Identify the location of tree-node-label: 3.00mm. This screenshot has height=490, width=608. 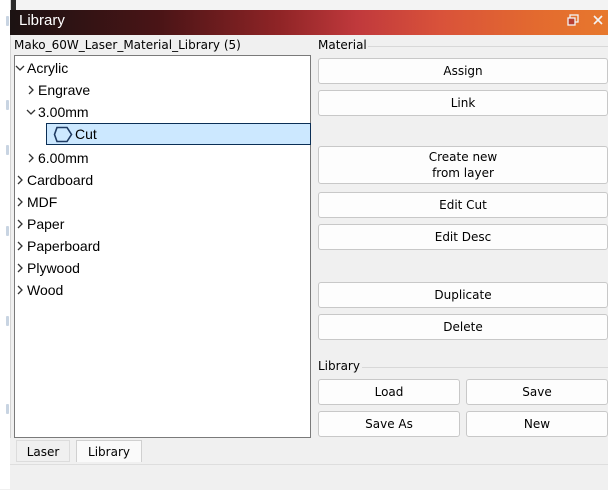
(63, 112).